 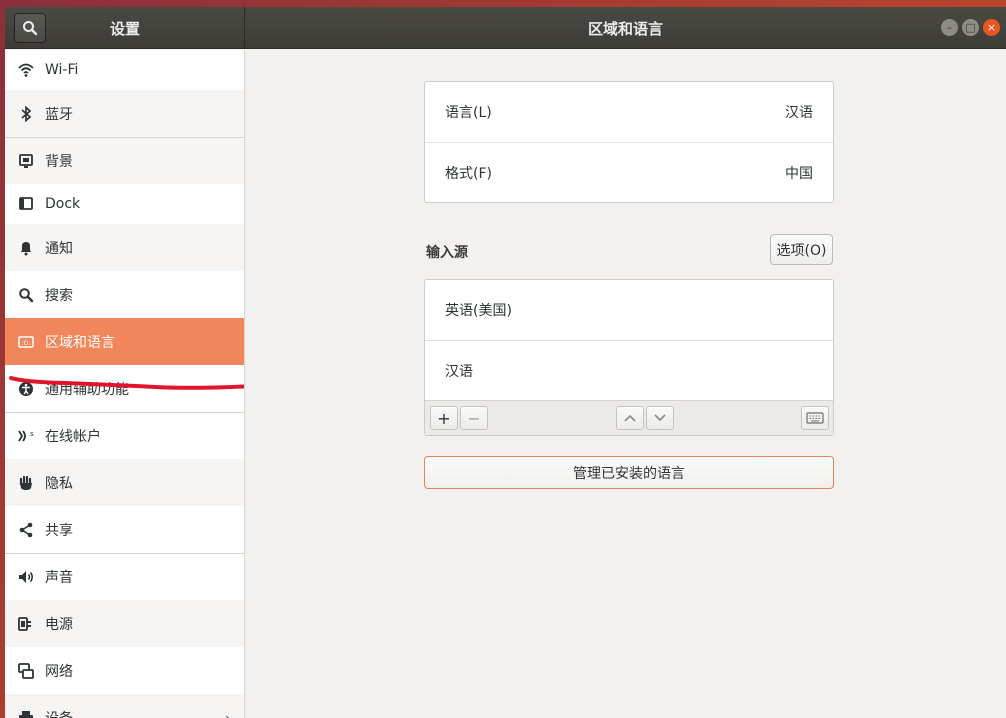 I want to click on close-button: ×, so click(x=991, y=27).